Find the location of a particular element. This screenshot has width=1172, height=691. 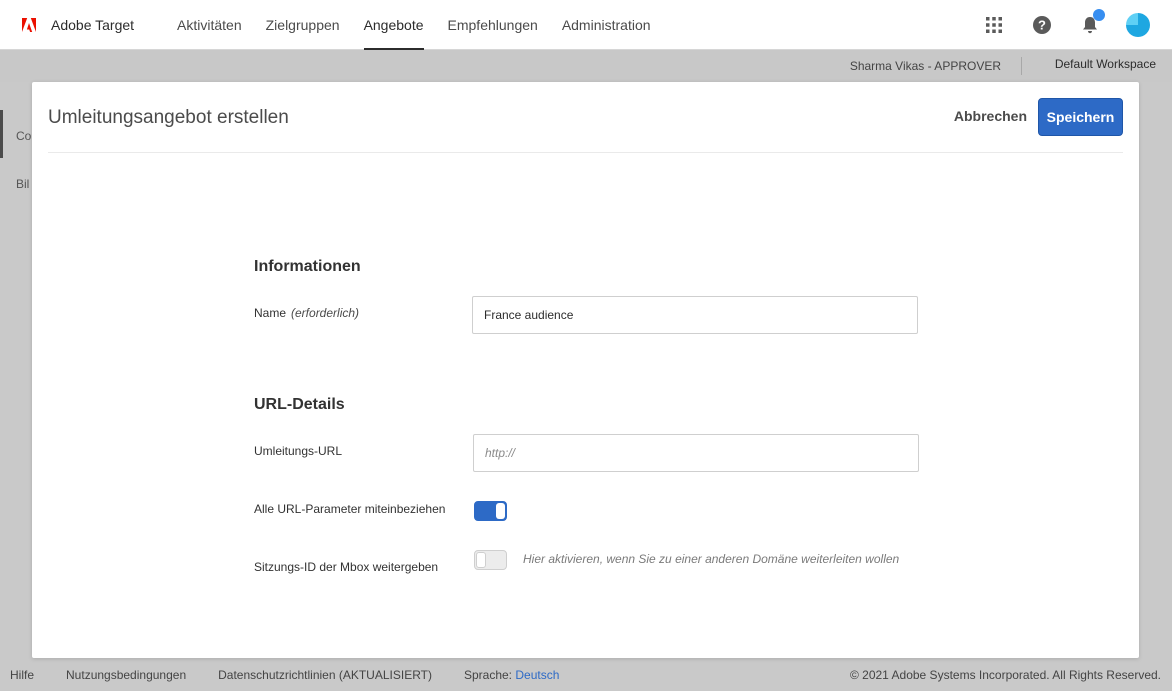

user-avatar is located at coordinates (1138, 25).